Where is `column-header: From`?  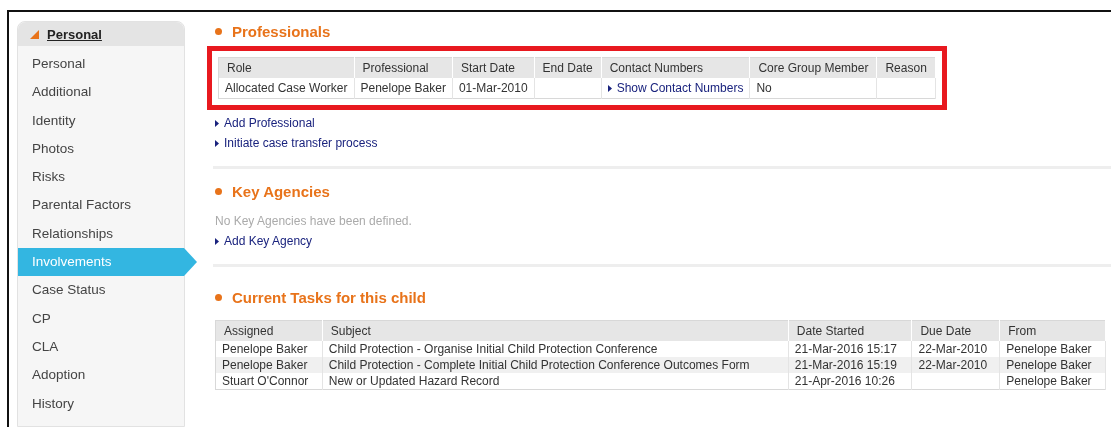
column-header: From is located at coordinates (1052, 330).